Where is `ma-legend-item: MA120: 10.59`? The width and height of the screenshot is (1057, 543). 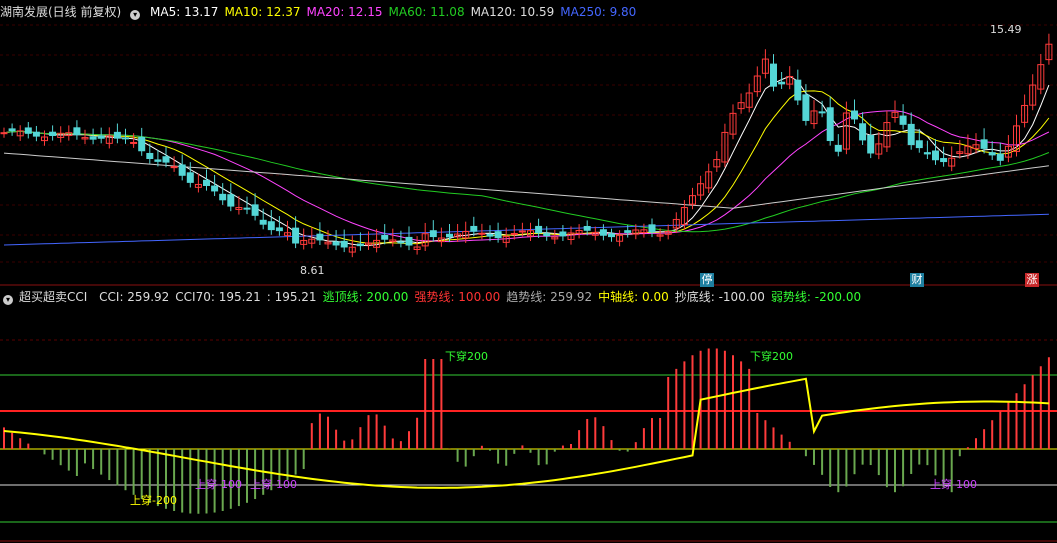
ma-legend-item: MA120: 10.59 is located at coordinates (512, 12).